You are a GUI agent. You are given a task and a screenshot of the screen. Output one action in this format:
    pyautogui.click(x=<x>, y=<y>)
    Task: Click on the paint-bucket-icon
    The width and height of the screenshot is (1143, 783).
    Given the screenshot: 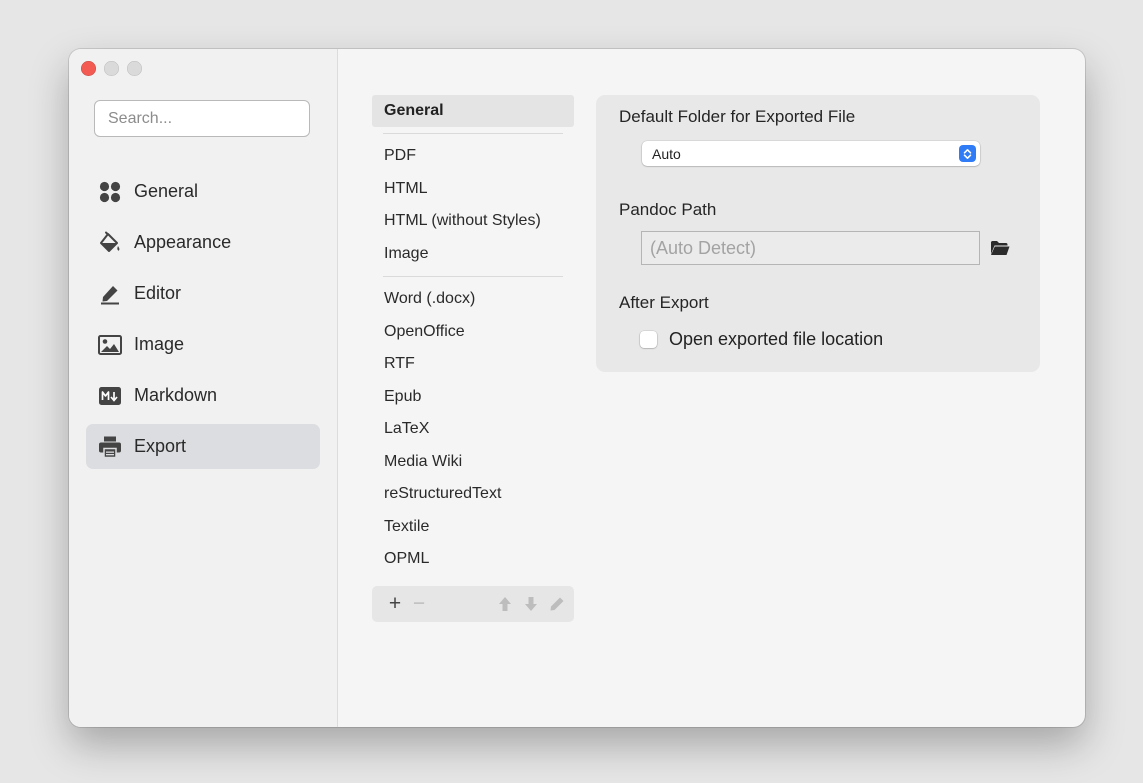 What is the action you would take?
    pyautogui.click(x=110, y=243)
    